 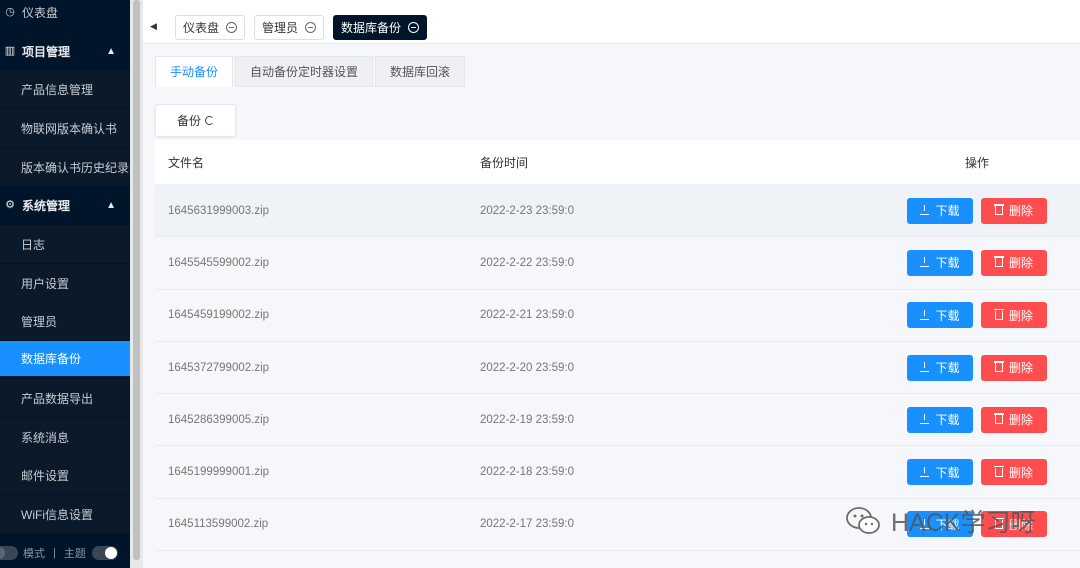 What do you see at coordinates (65, 475) in the screenshot?
I see `sidebar-item-mail-settings: 邮件设置` at bounding box center [65, 475].